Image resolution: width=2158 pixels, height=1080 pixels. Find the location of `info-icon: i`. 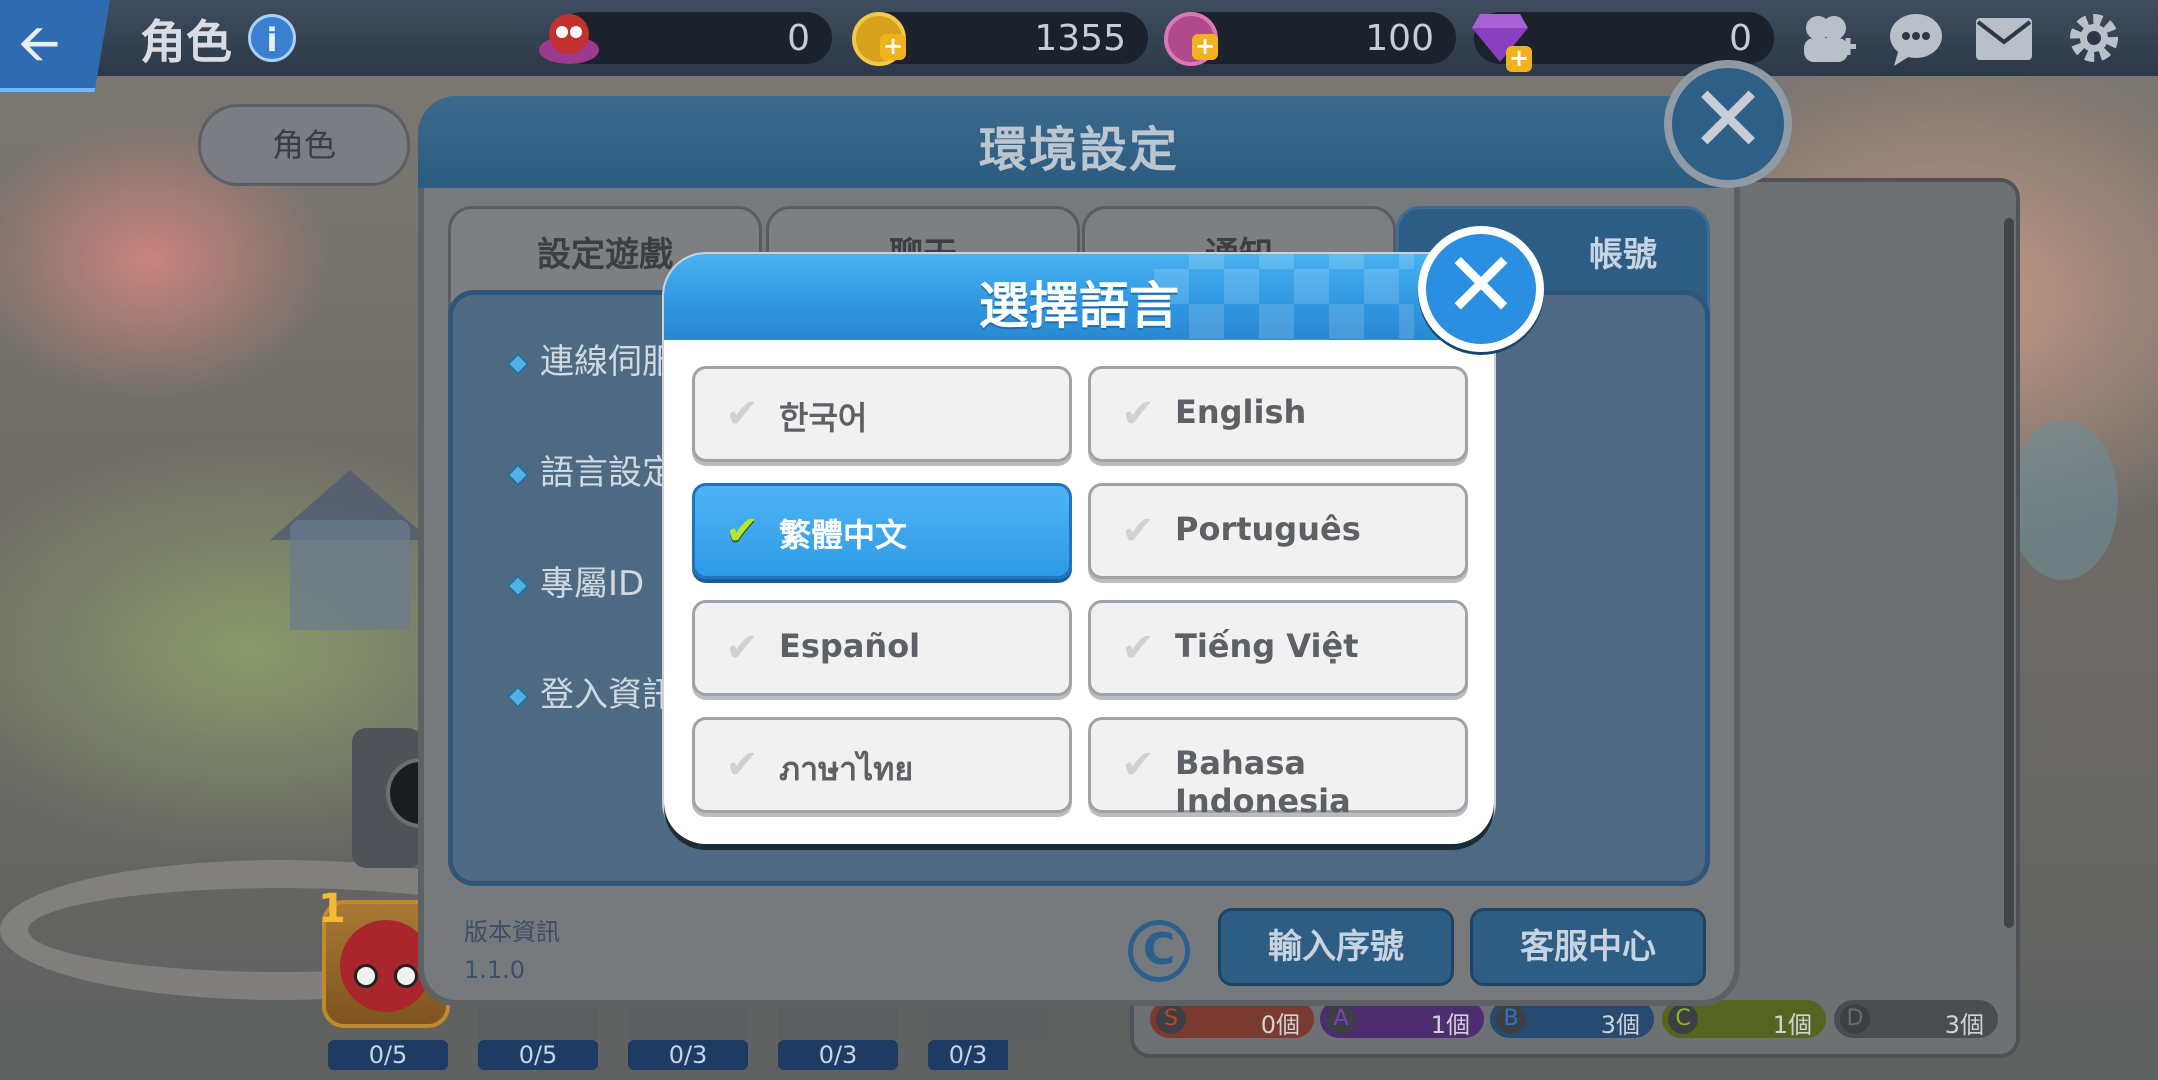

info-icon: i is located at coordinates (272, 38).